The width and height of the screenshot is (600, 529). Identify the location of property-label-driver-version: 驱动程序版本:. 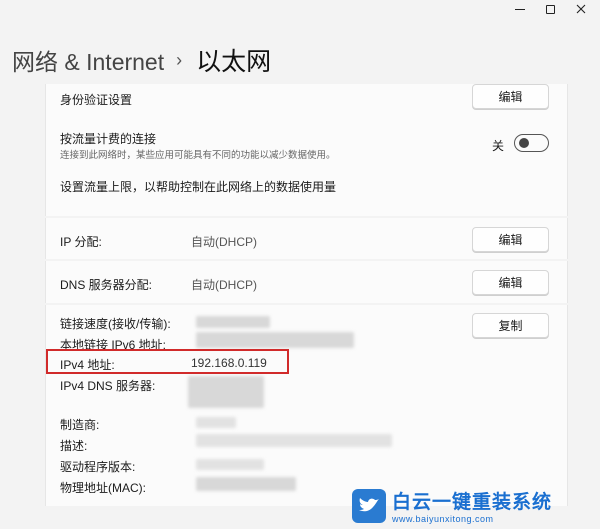
(98, 467).